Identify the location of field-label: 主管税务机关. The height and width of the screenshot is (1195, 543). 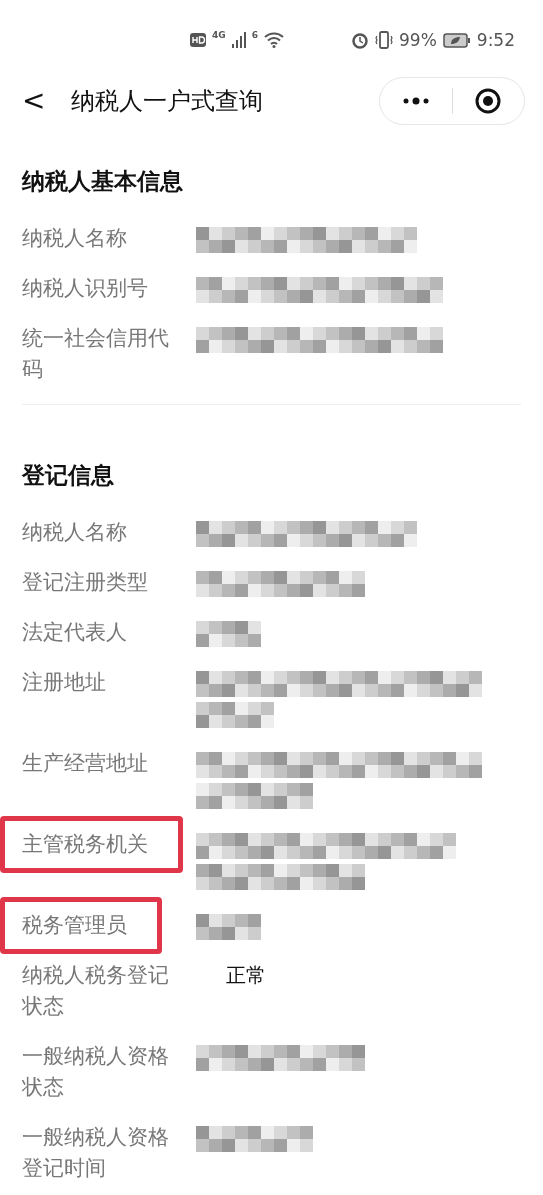
(85, 844).